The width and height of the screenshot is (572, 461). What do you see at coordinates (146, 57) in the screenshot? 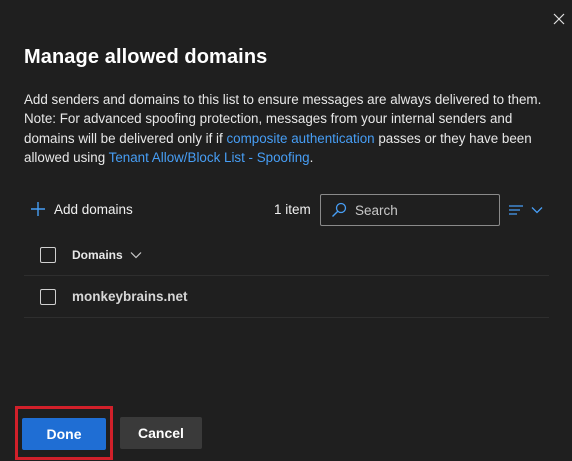
I see `panel-title: Manage allowed domains` at bounding box center [146, 57].